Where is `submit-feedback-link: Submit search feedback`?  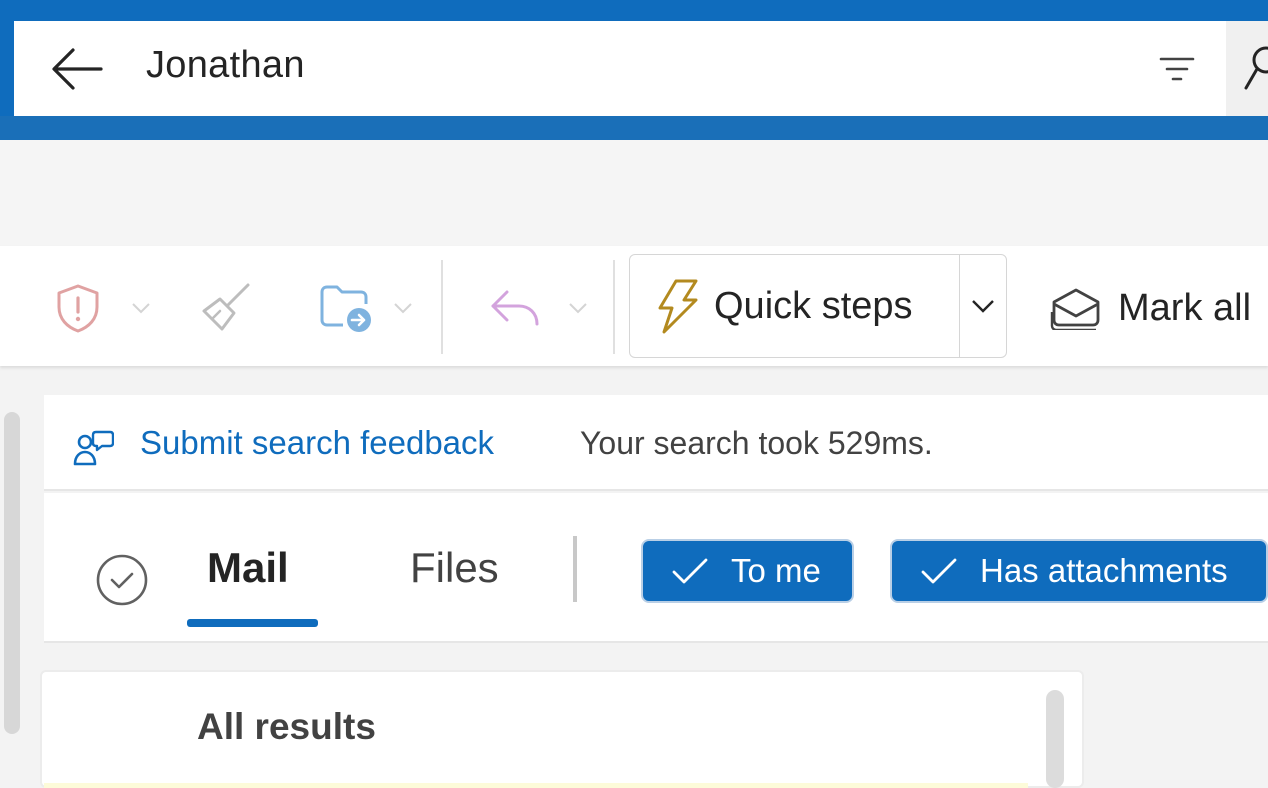 submit-feedback-link: Submit search feedback is located at coordinates (317, 443).